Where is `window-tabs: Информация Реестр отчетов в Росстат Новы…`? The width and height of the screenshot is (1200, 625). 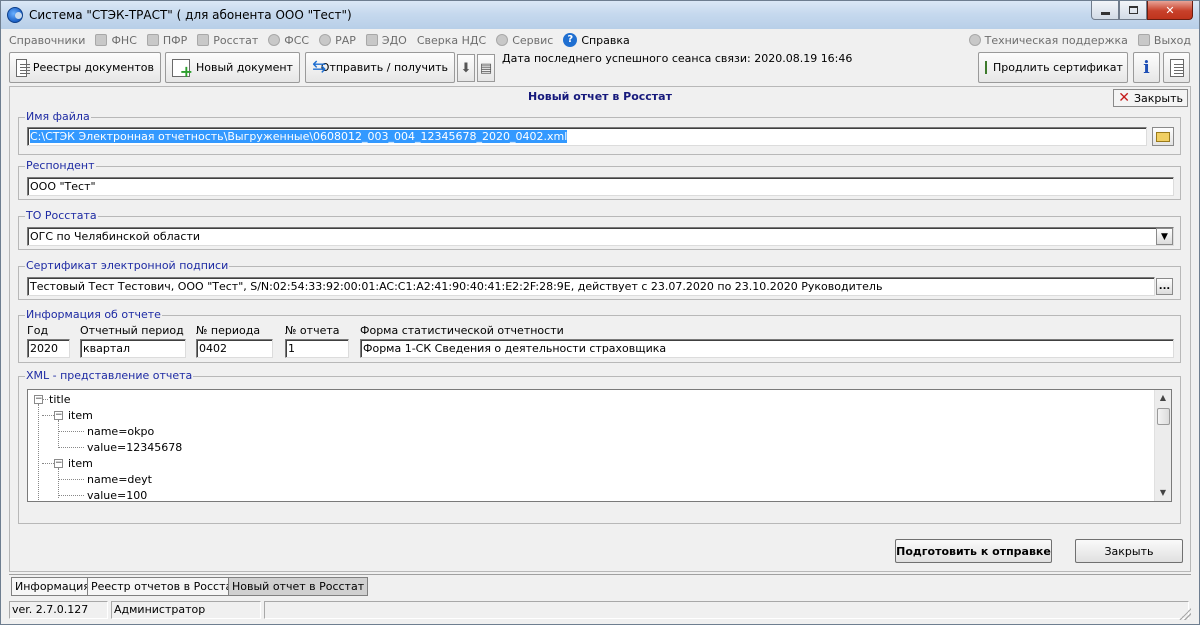 window-tabs: Информация Реестр отчетов в Росстат Новы… is located at coordinates (600, 585).